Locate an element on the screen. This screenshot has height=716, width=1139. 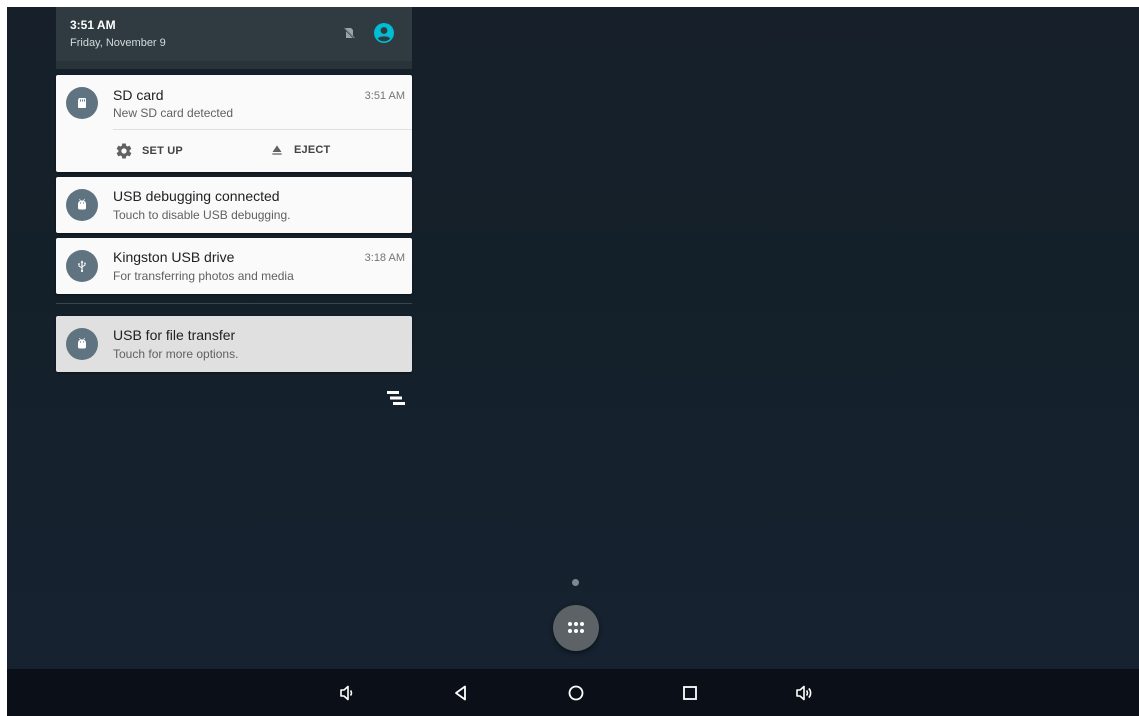
account-icon is located at coordinates (384, 33).